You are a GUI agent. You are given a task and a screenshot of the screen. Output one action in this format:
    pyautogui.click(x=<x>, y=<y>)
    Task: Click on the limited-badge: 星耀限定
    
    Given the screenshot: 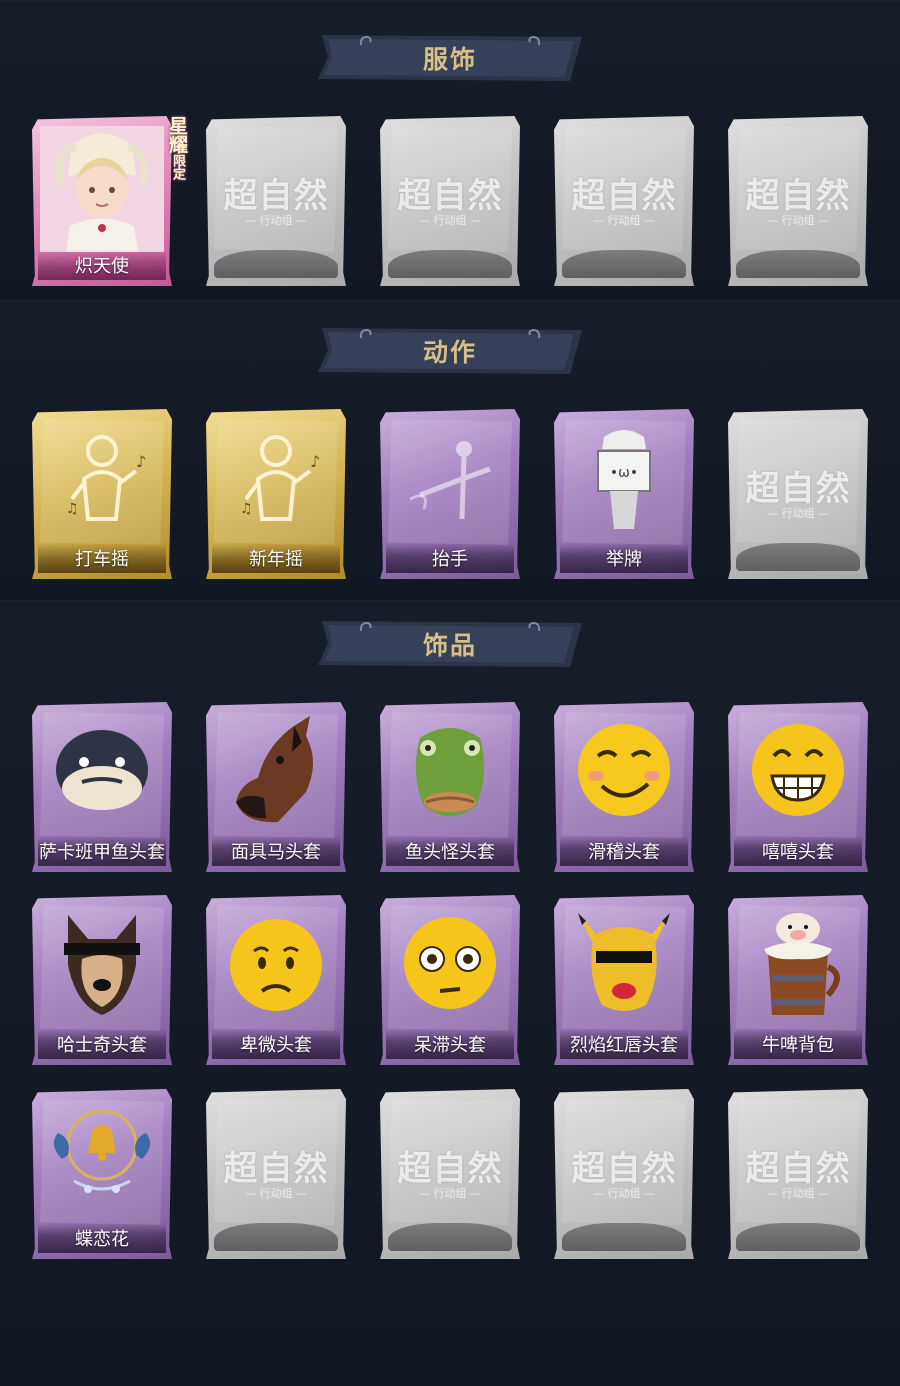 What is the action you would take?
    pyautogui.click(x=167, y=166)
    